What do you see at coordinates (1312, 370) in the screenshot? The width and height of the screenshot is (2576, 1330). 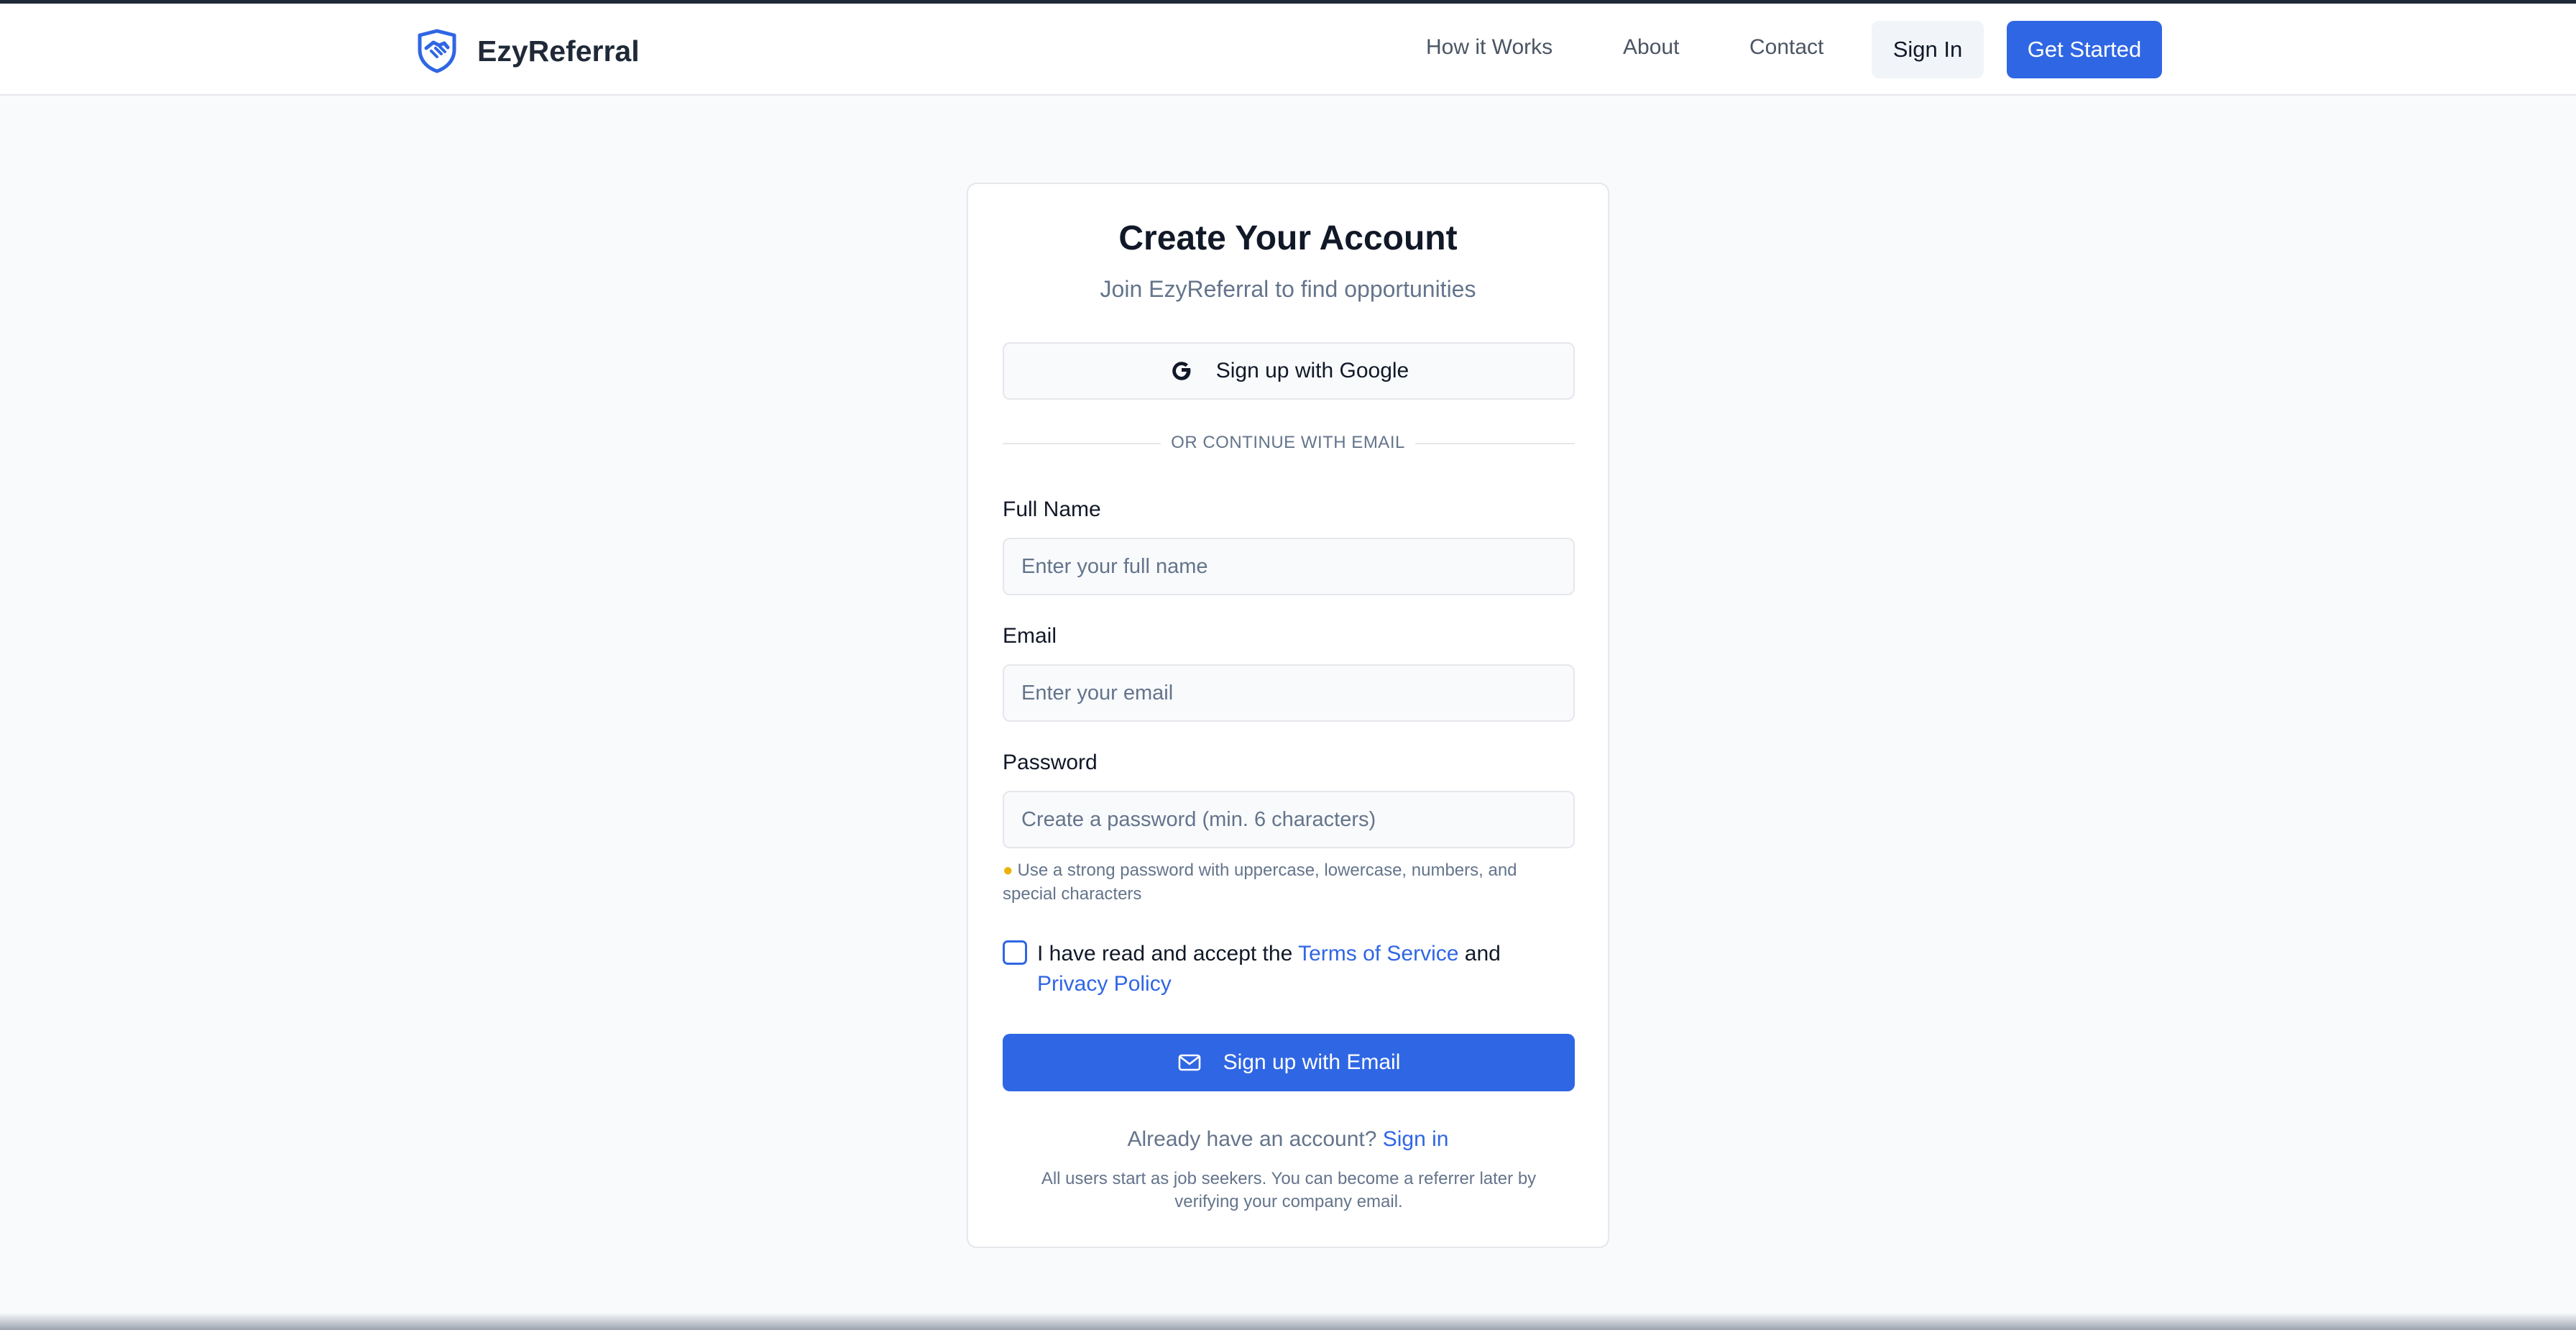 I see `google-signup-label: Sign up with Google` at bounding box center [1312, 370].